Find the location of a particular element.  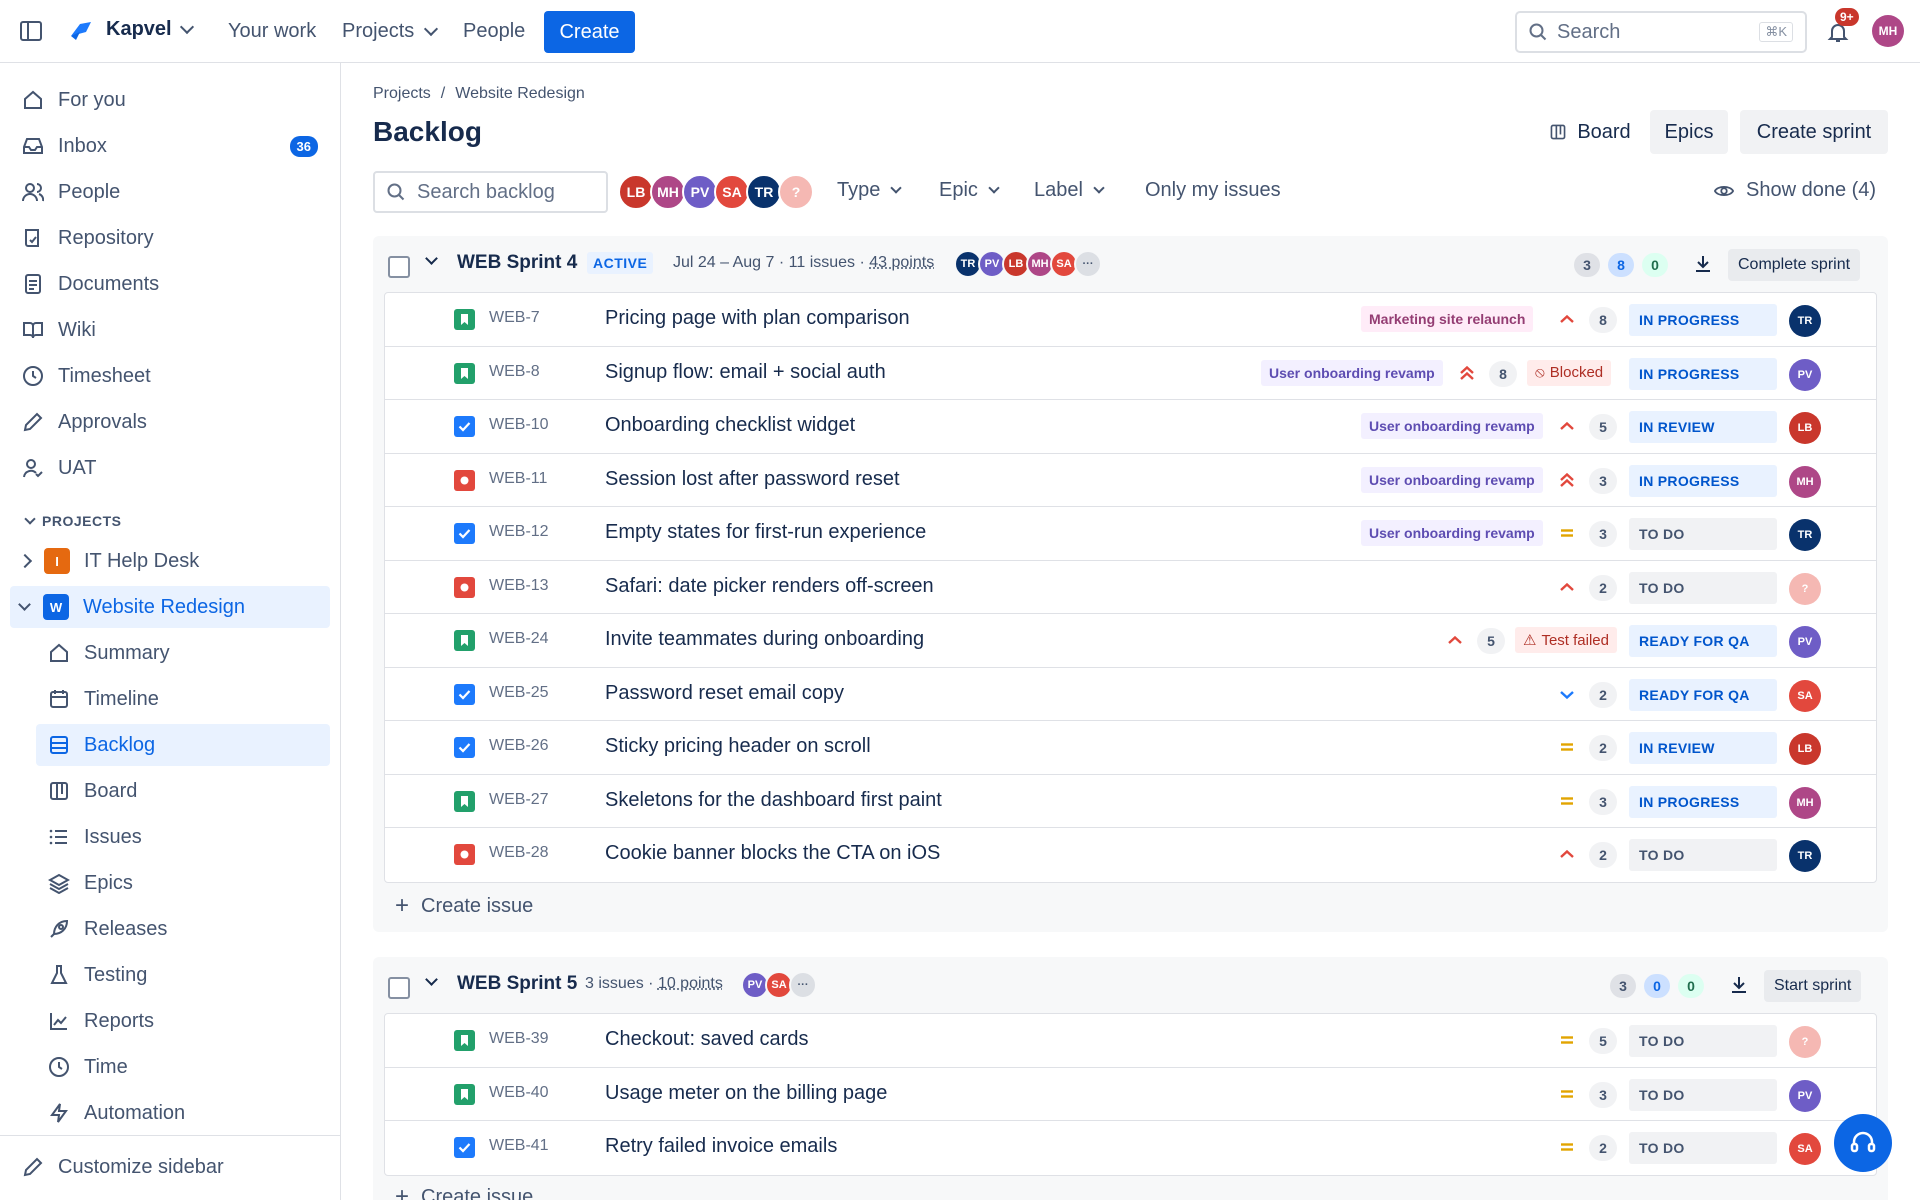

global-search-input: Search ⌘K is located at coordinates (1661, 32).